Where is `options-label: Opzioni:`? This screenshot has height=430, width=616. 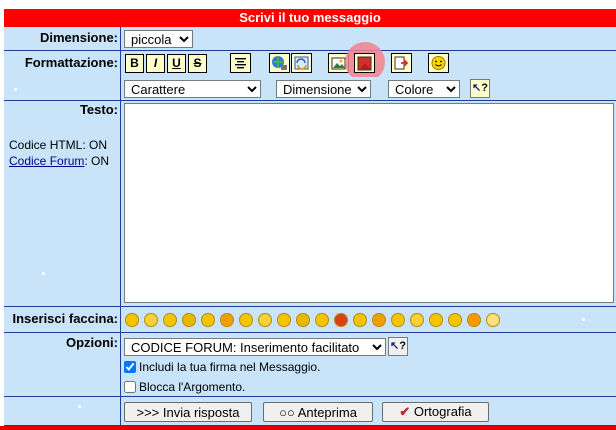 options-label: Opzioni: is located at coordinates (62, 365).